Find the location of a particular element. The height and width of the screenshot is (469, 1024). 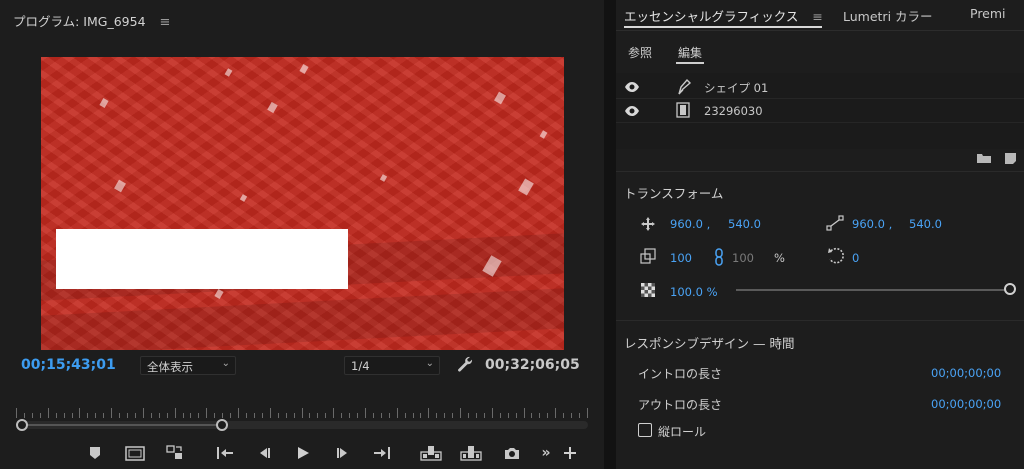

anchor-x-value: 960.0 , is located at coordinates (872, 224).